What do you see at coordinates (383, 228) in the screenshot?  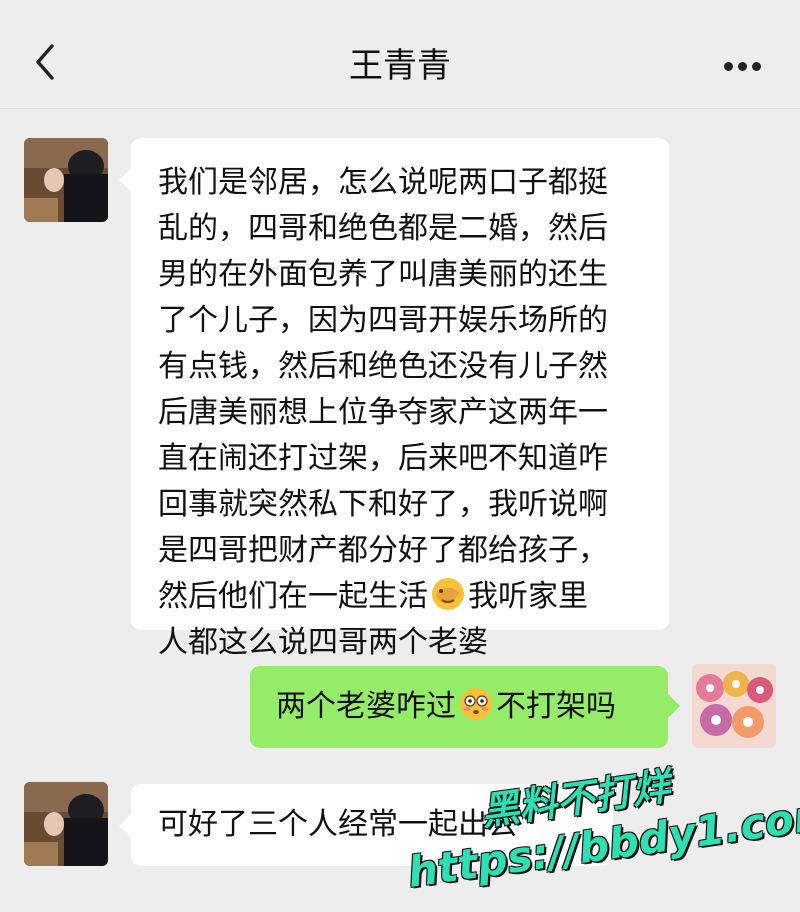 I see `message-line: 乱的，四哥和绝色都是二婚，然后` at bounding box center [383, 228].